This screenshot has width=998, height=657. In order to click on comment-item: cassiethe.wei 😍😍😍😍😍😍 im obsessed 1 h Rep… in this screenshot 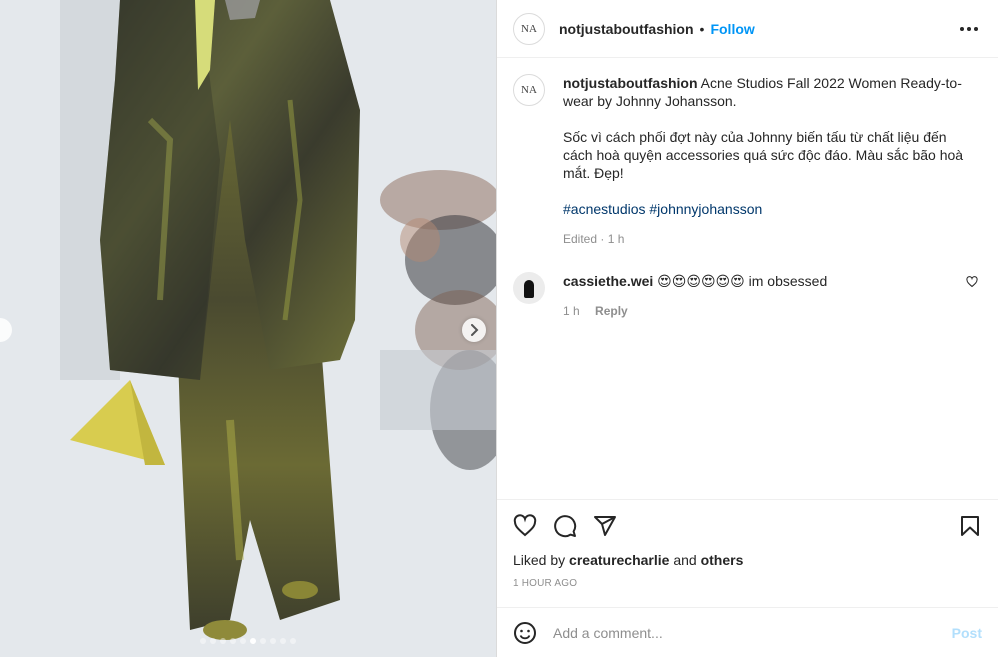, I will do `click(747, 296)`.